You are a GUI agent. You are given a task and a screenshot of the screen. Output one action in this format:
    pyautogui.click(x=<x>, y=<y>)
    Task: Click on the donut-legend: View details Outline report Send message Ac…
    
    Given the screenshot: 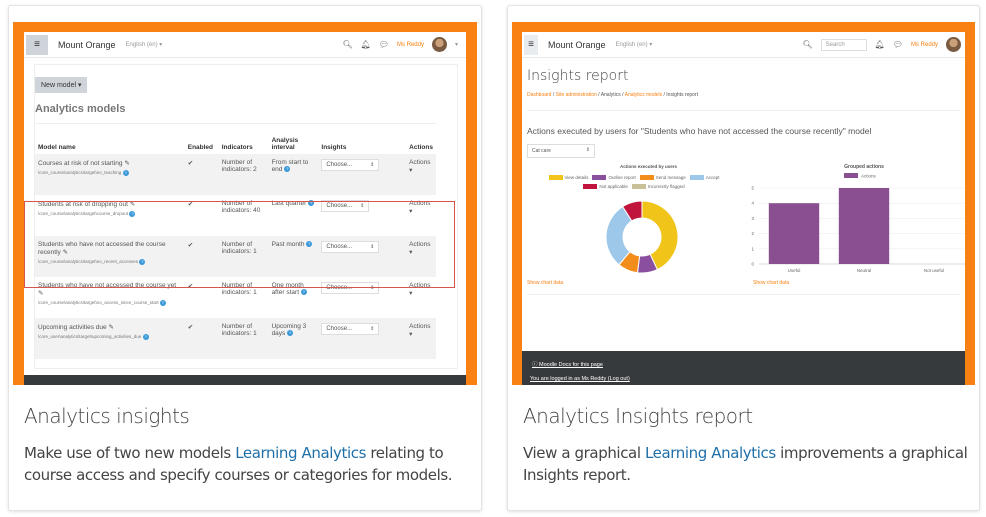 What is the action you would take?
    pyautogui.click(x=632, y=182)
    